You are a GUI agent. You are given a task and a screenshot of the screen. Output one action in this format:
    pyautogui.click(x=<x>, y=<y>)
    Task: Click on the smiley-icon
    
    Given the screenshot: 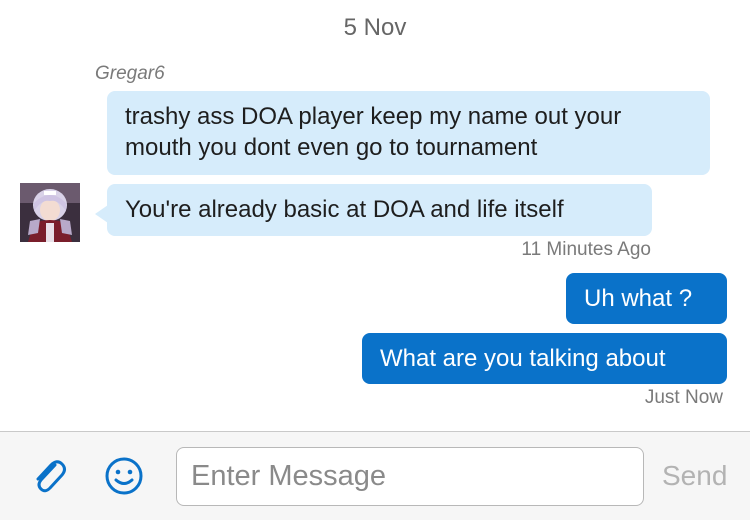 What is the action you would take?
    pyautogui.click(x=124, y=476)
    